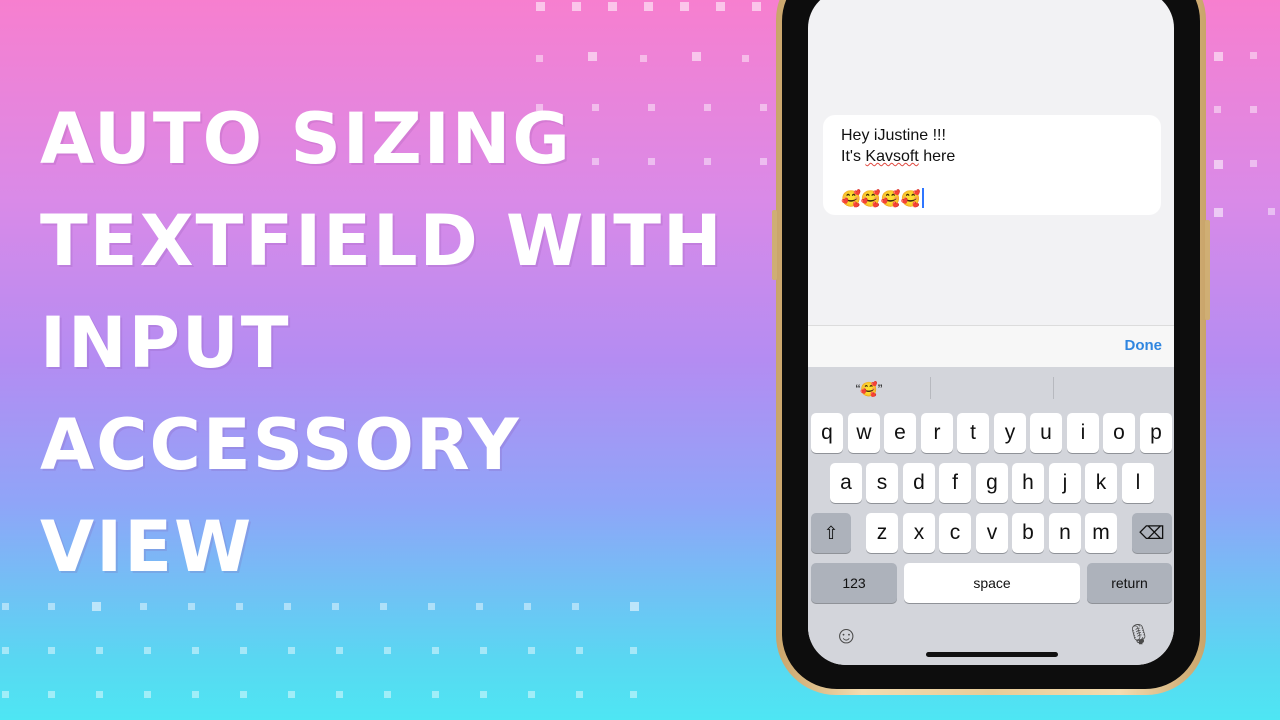 The height and width of the screenshot is (720, 1280). Describe the element at coordinates (992, 165) in the screenshot. I see `text-field: Hey iJustine !!! It's Kavsoft here 🥰🥰🥰🥰` at that location.